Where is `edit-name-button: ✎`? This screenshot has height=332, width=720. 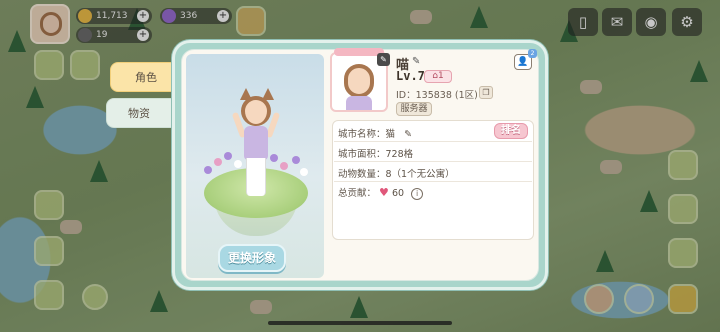 edit-name-button: ✎ is located at coordinates (416, 61).